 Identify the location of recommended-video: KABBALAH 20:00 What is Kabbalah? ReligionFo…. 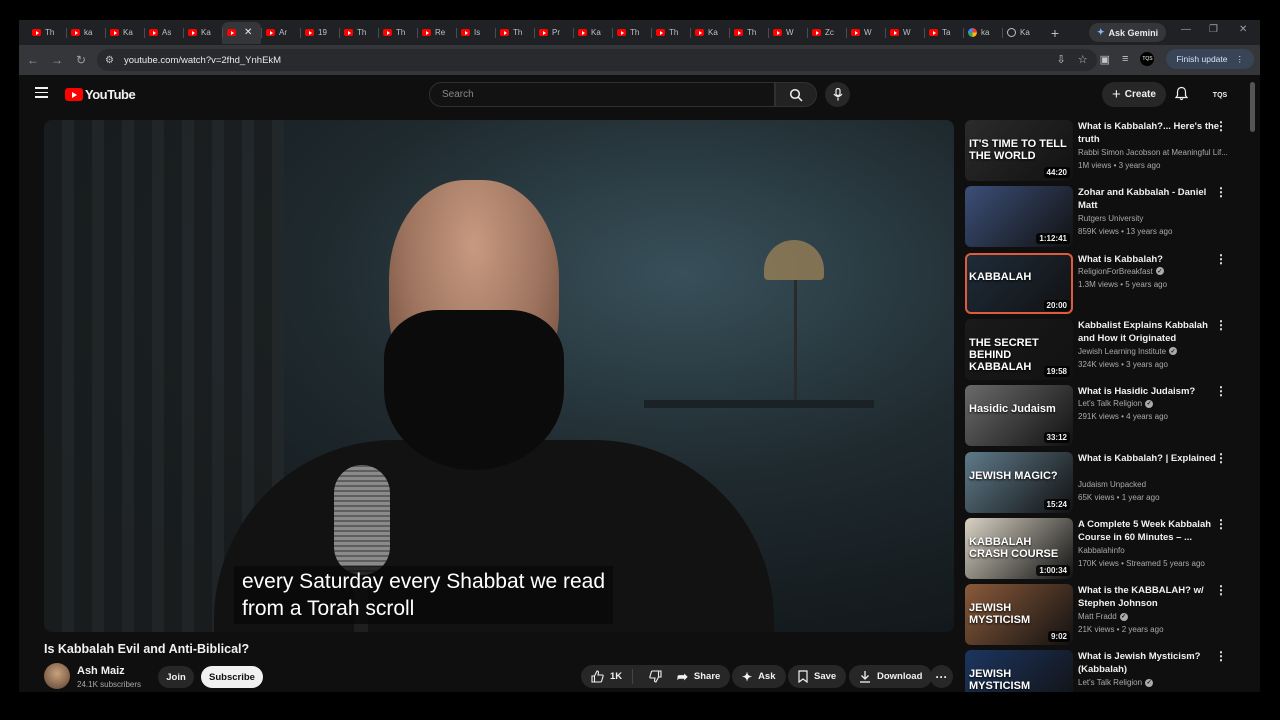
(1101, 283).